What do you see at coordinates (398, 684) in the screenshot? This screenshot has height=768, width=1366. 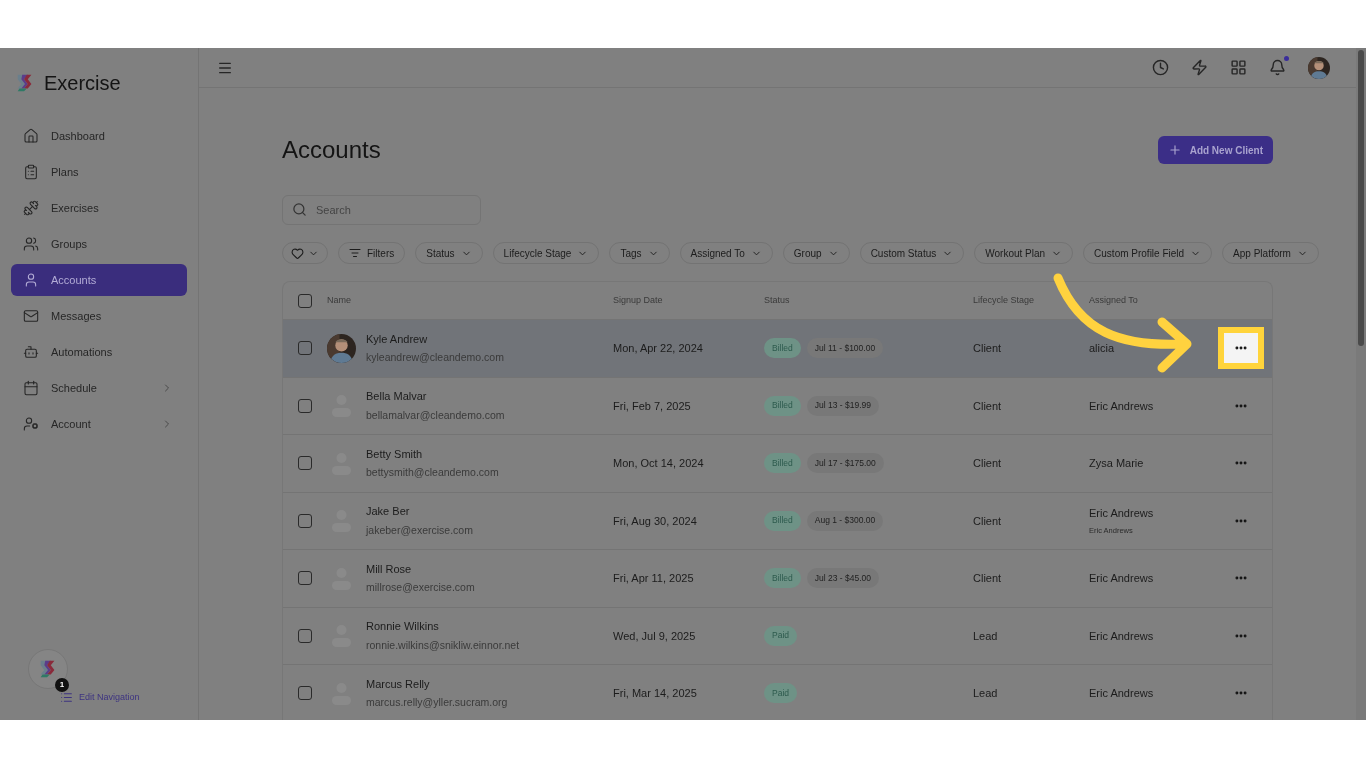 I see `client-name: Marcus Relly` at bounding box center [398, 684].